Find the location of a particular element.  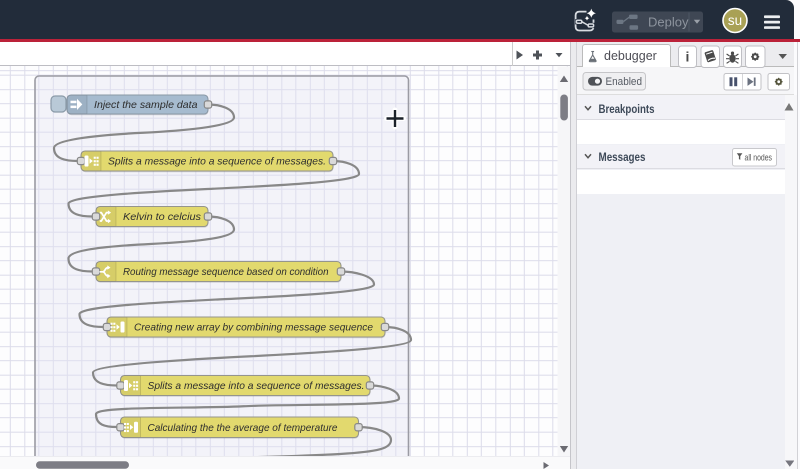

svg-text: Breakpoints is located at coordinates (627, 108).